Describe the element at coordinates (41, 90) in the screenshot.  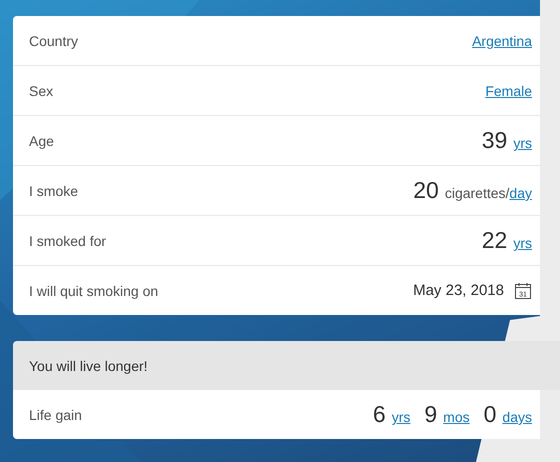
I see `field-label: Sex` at that location.